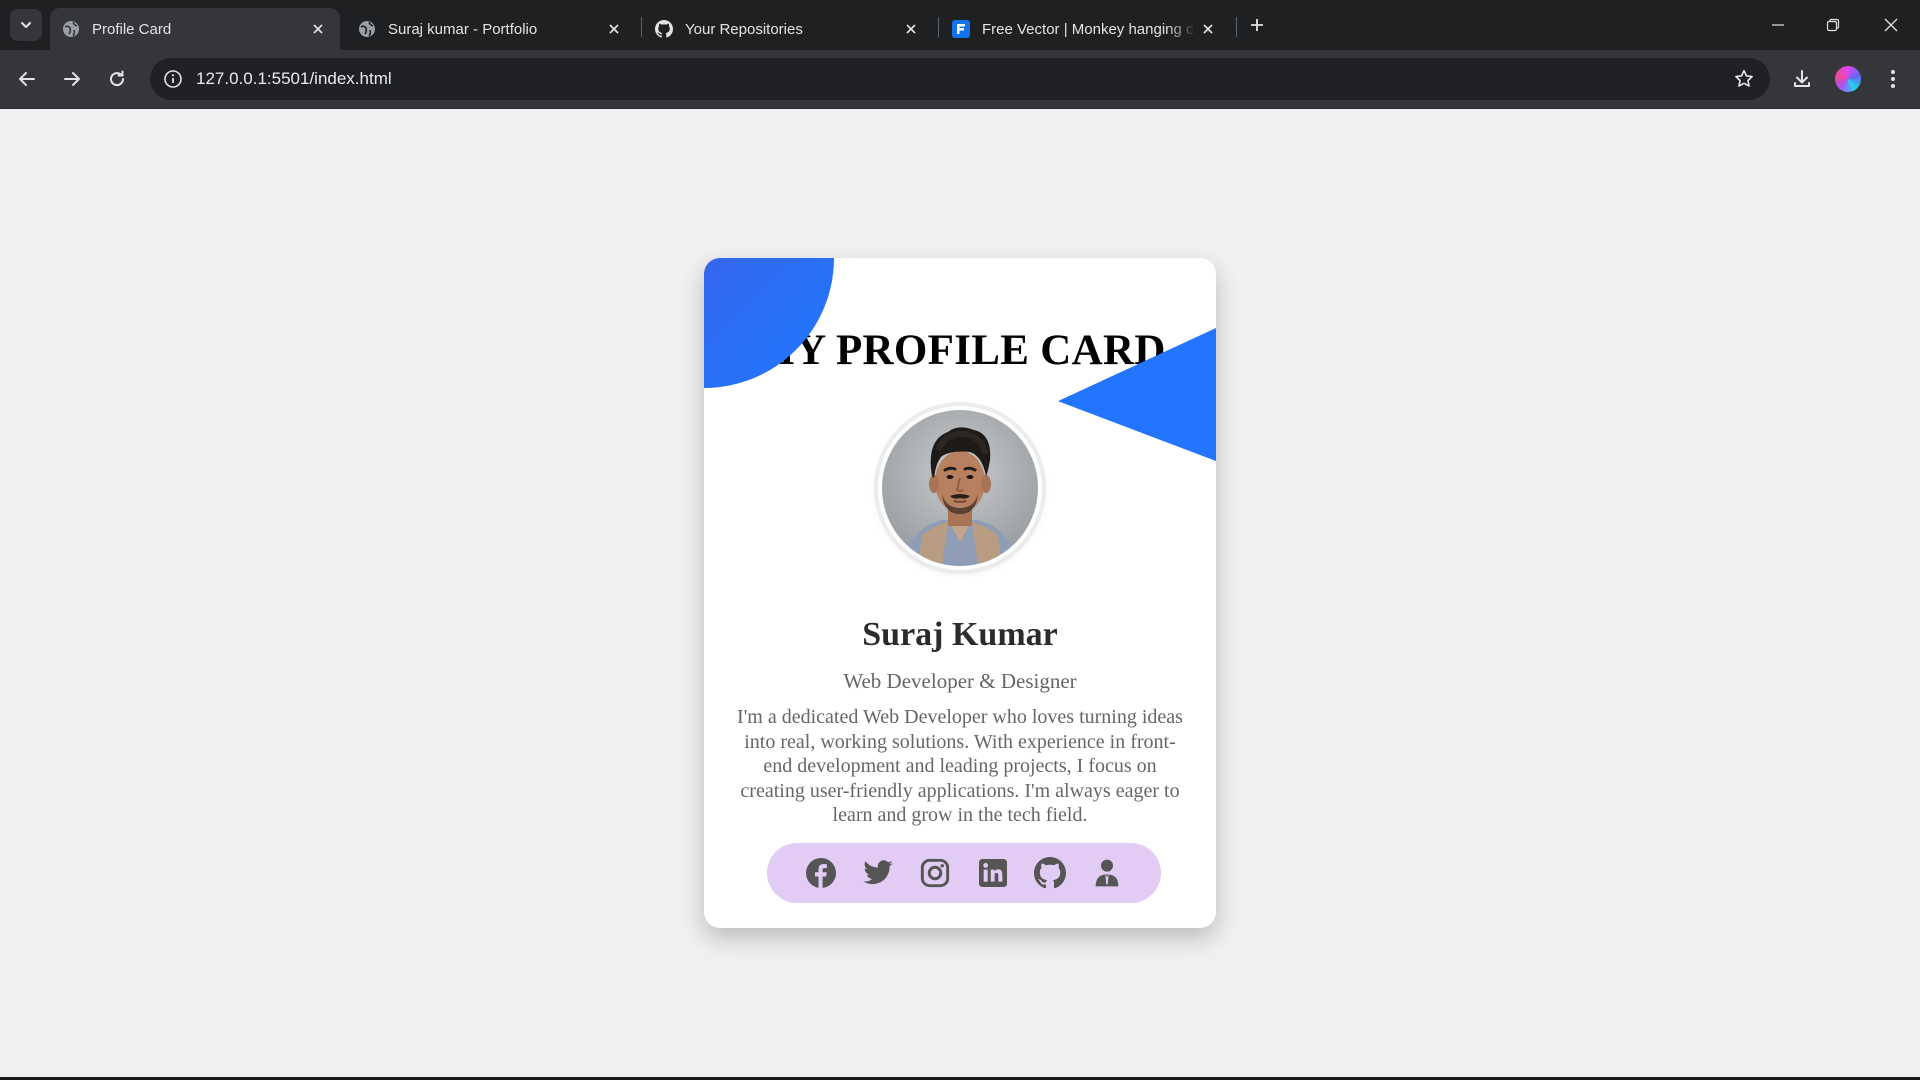 The image size is (1920, 1080). I want to click on avatar, so click(1848, 79).